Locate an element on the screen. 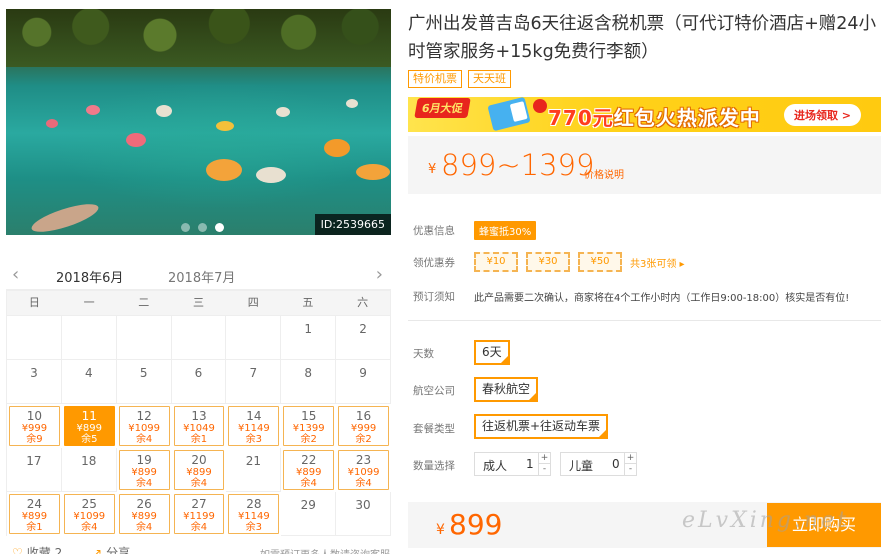  day-number: 18 is located at coordinates (89, 461).